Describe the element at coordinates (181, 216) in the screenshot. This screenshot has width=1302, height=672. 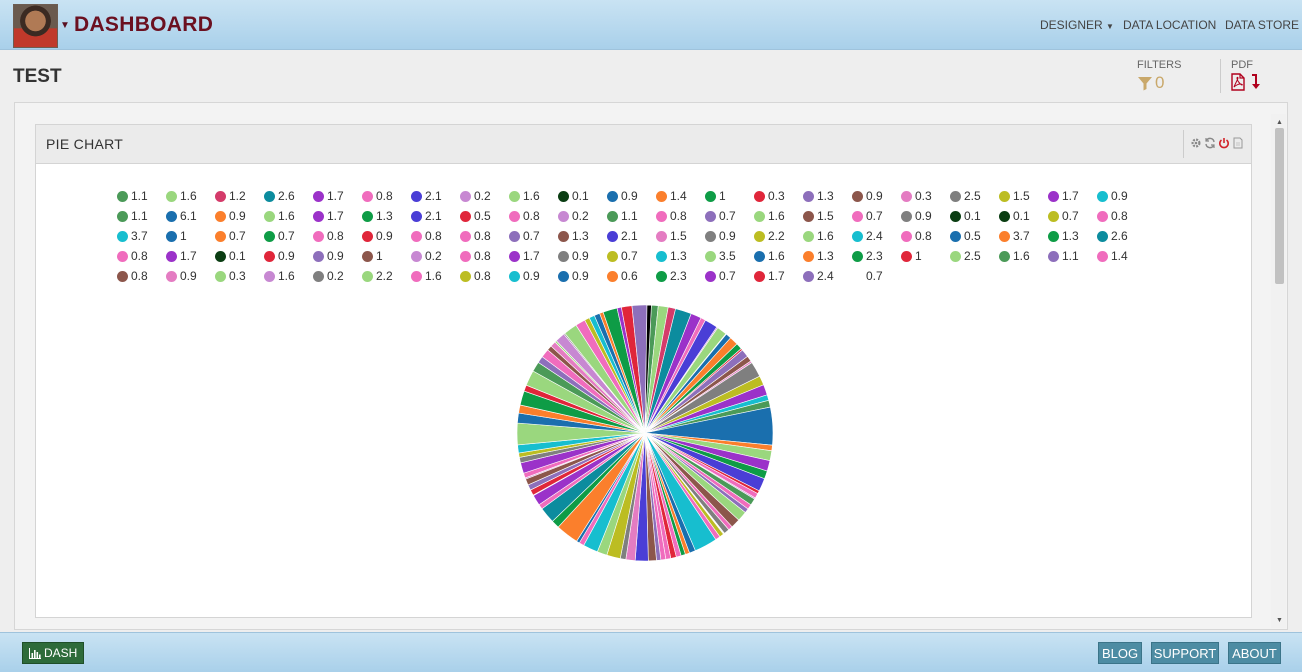
I see `legend-item: 6.1` at that location.